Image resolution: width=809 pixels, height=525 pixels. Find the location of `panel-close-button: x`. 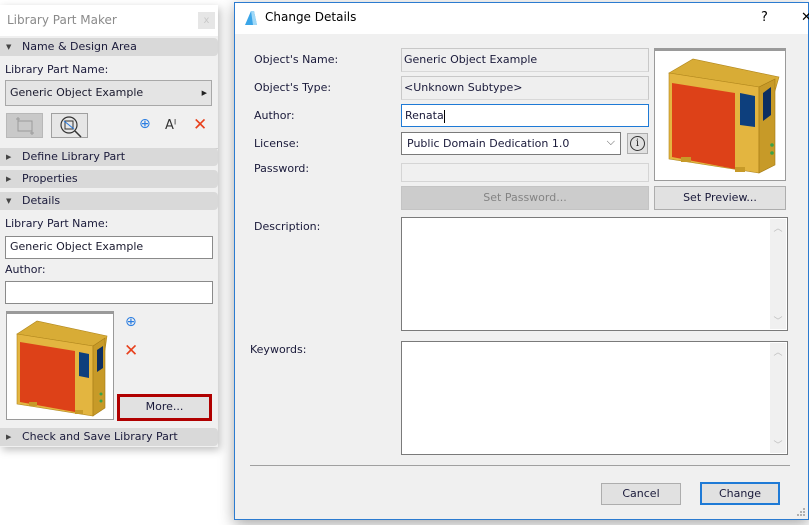

panel-close-button: x is located at coordinates (206, 20).